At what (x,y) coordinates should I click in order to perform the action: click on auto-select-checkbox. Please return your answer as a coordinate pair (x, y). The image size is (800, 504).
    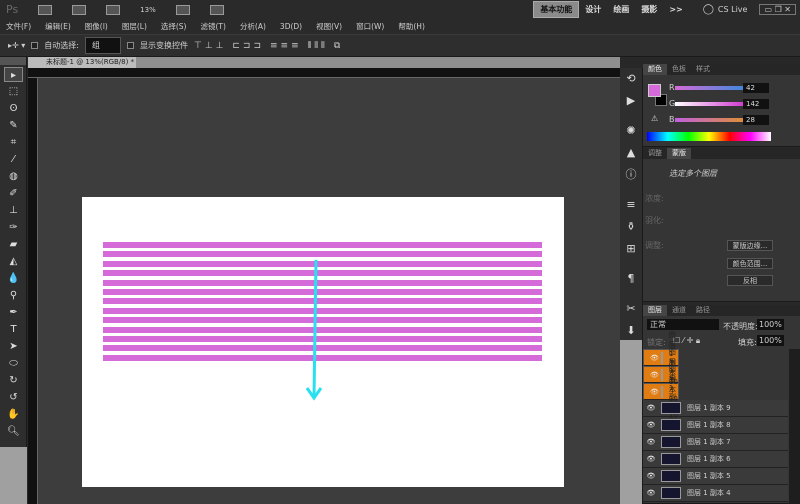
    Looking at the image, I should click on (35, 45).